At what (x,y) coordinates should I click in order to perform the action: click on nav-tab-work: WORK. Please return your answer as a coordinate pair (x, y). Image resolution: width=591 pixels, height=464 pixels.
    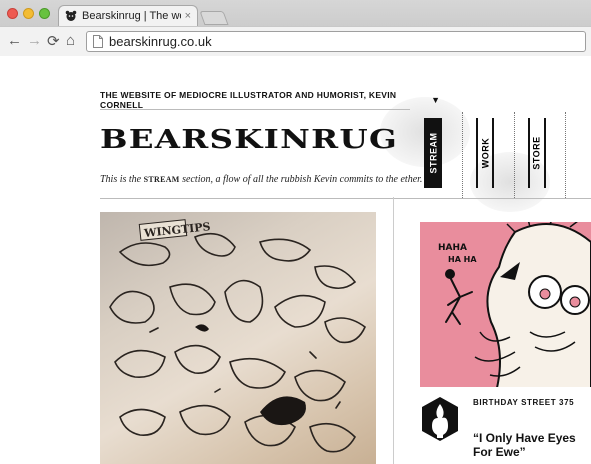
    Looking at the image, I should click on (488, 155).